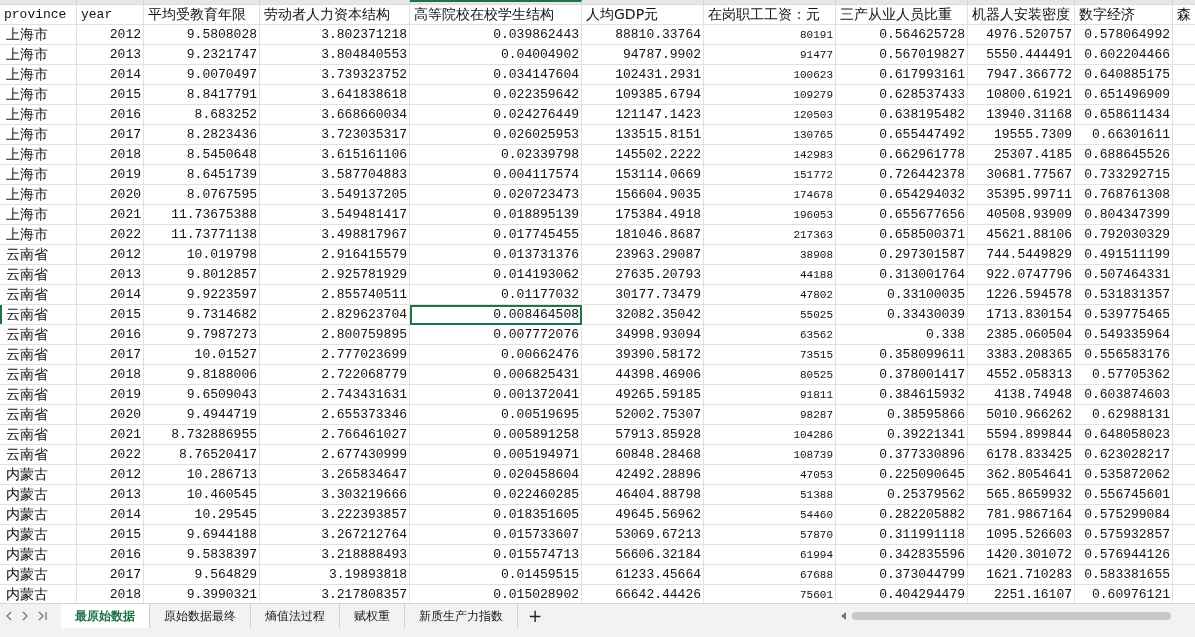 Image resolution: width=1195 pixels, height=637 pixels. Describe the element at coordinates (1021, 375) in the screenshot. I see `table-cell: 4552.058313` at that location.